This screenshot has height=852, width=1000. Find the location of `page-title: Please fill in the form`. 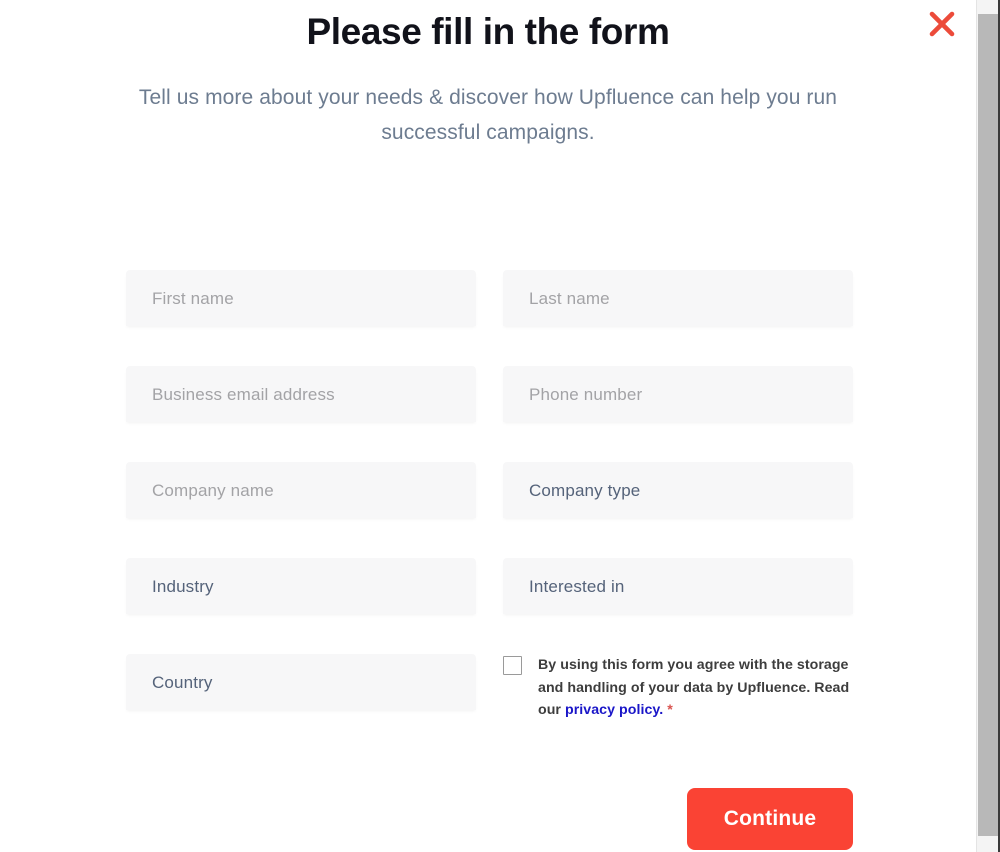

page-title: Please fill in the form is located at coordinates (488, 31).